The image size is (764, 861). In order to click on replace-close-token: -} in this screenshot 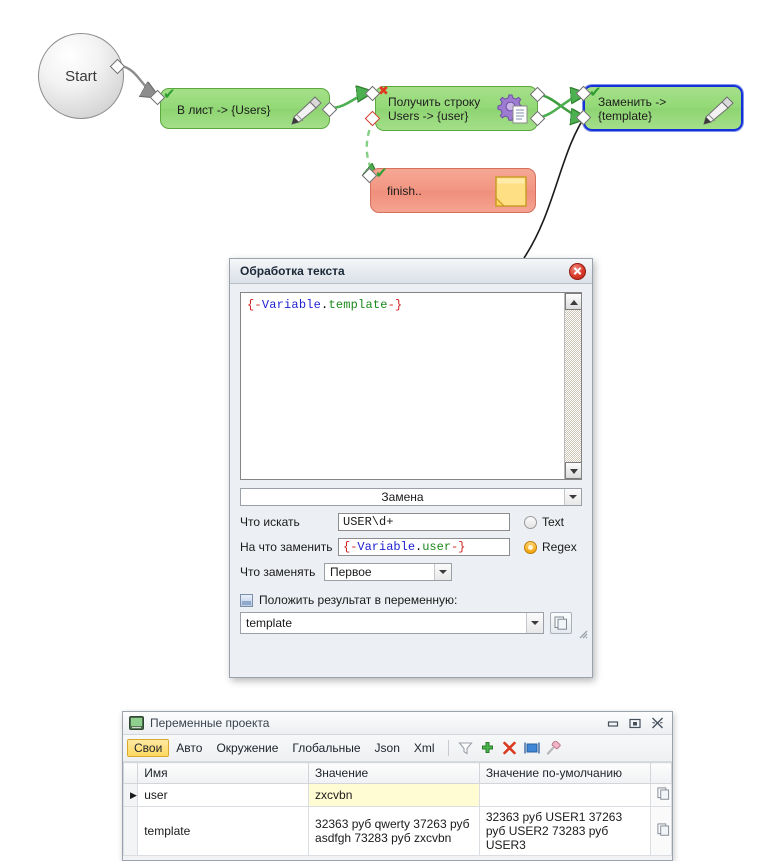, I will do `click(458, 547)`.